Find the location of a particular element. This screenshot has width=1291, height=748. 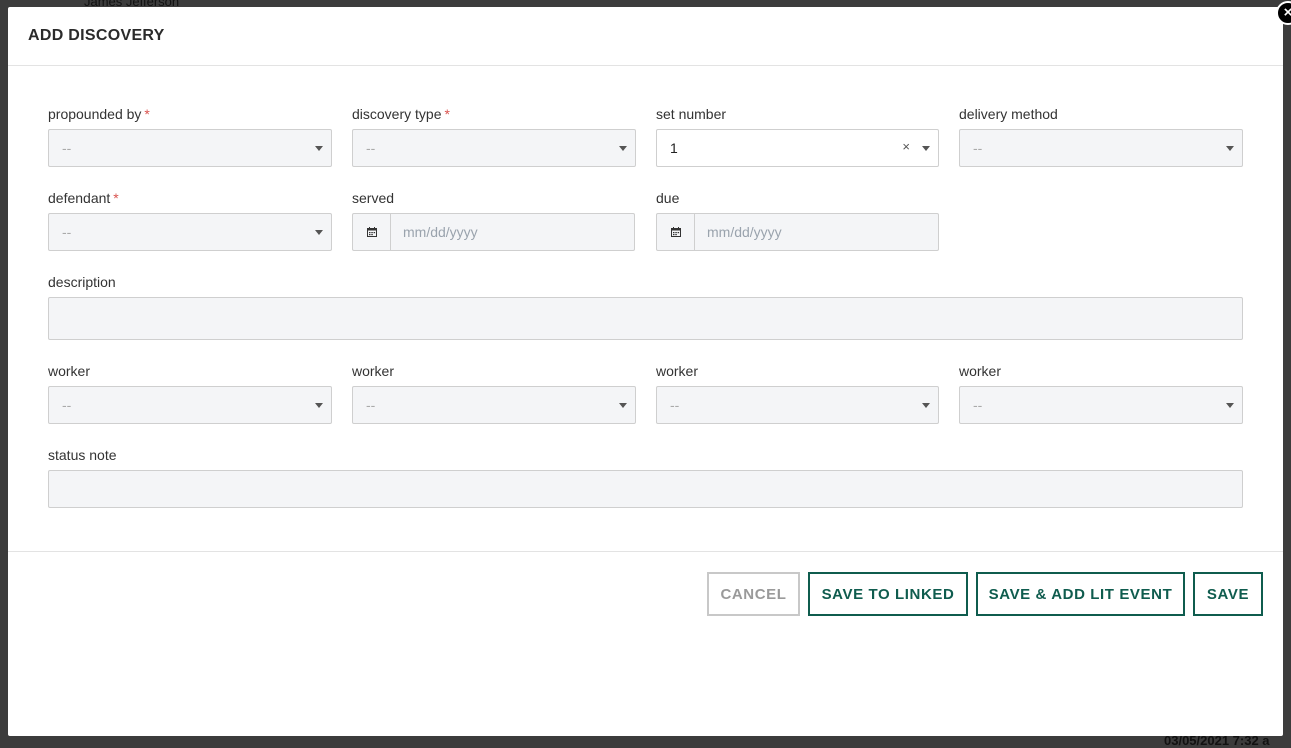

served-date-input is located at coordinates (512, 232).